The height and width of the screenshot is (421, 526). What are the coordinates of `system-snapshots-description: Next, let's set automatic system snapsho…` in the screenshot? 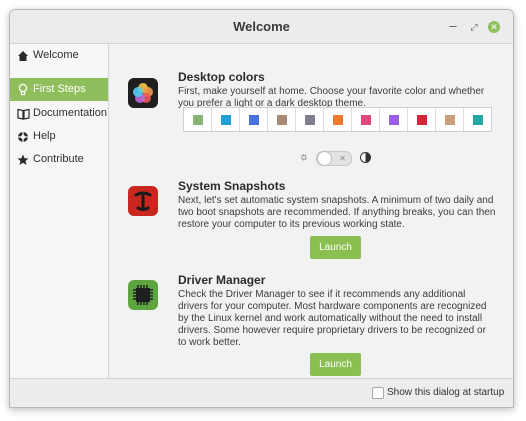 It's located at (337, 212).